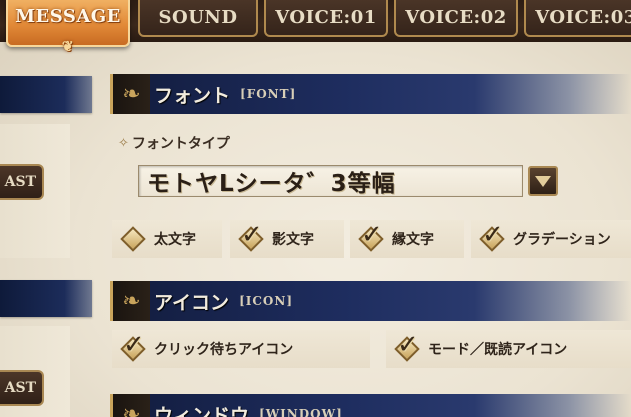 The image size is (631, 417). I want to click on option-gradation-label: グラデーション, so click(562, 240).